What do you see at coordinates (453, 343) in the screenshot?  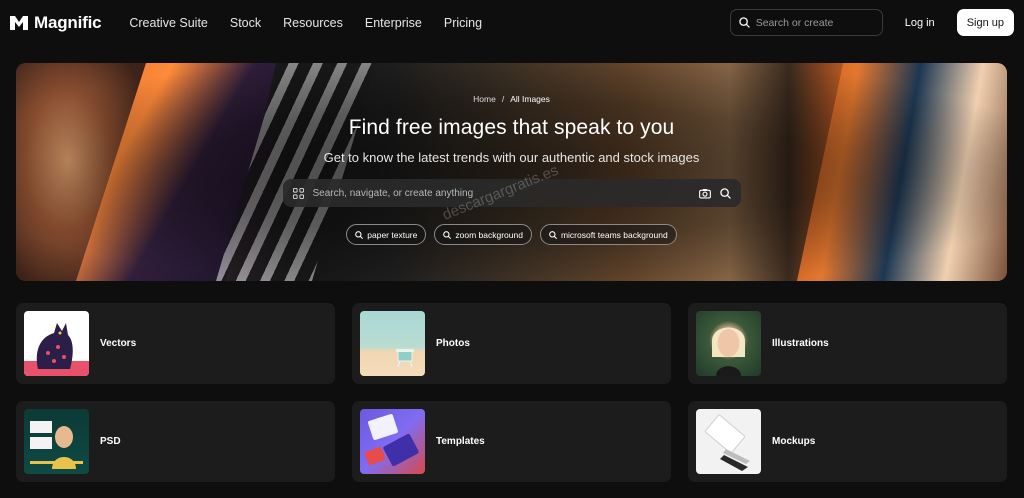 I see `category-label: Photos` at bounding box center [453, 343].